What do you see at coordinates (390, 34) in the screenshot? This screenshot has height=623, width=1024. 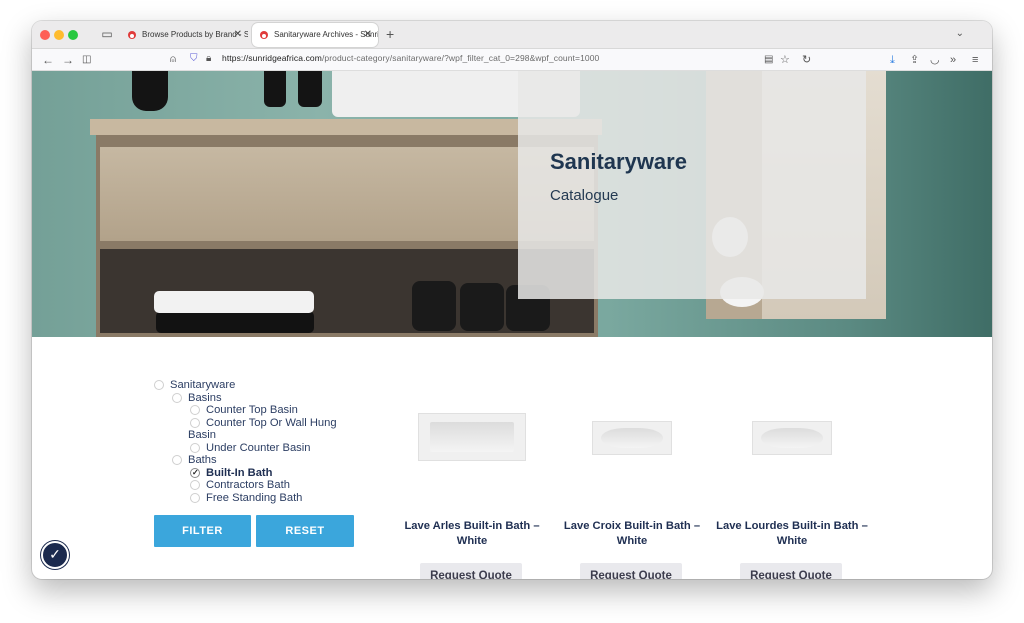 I see `new-tab-icon: +` at bounding box center [390, 34].